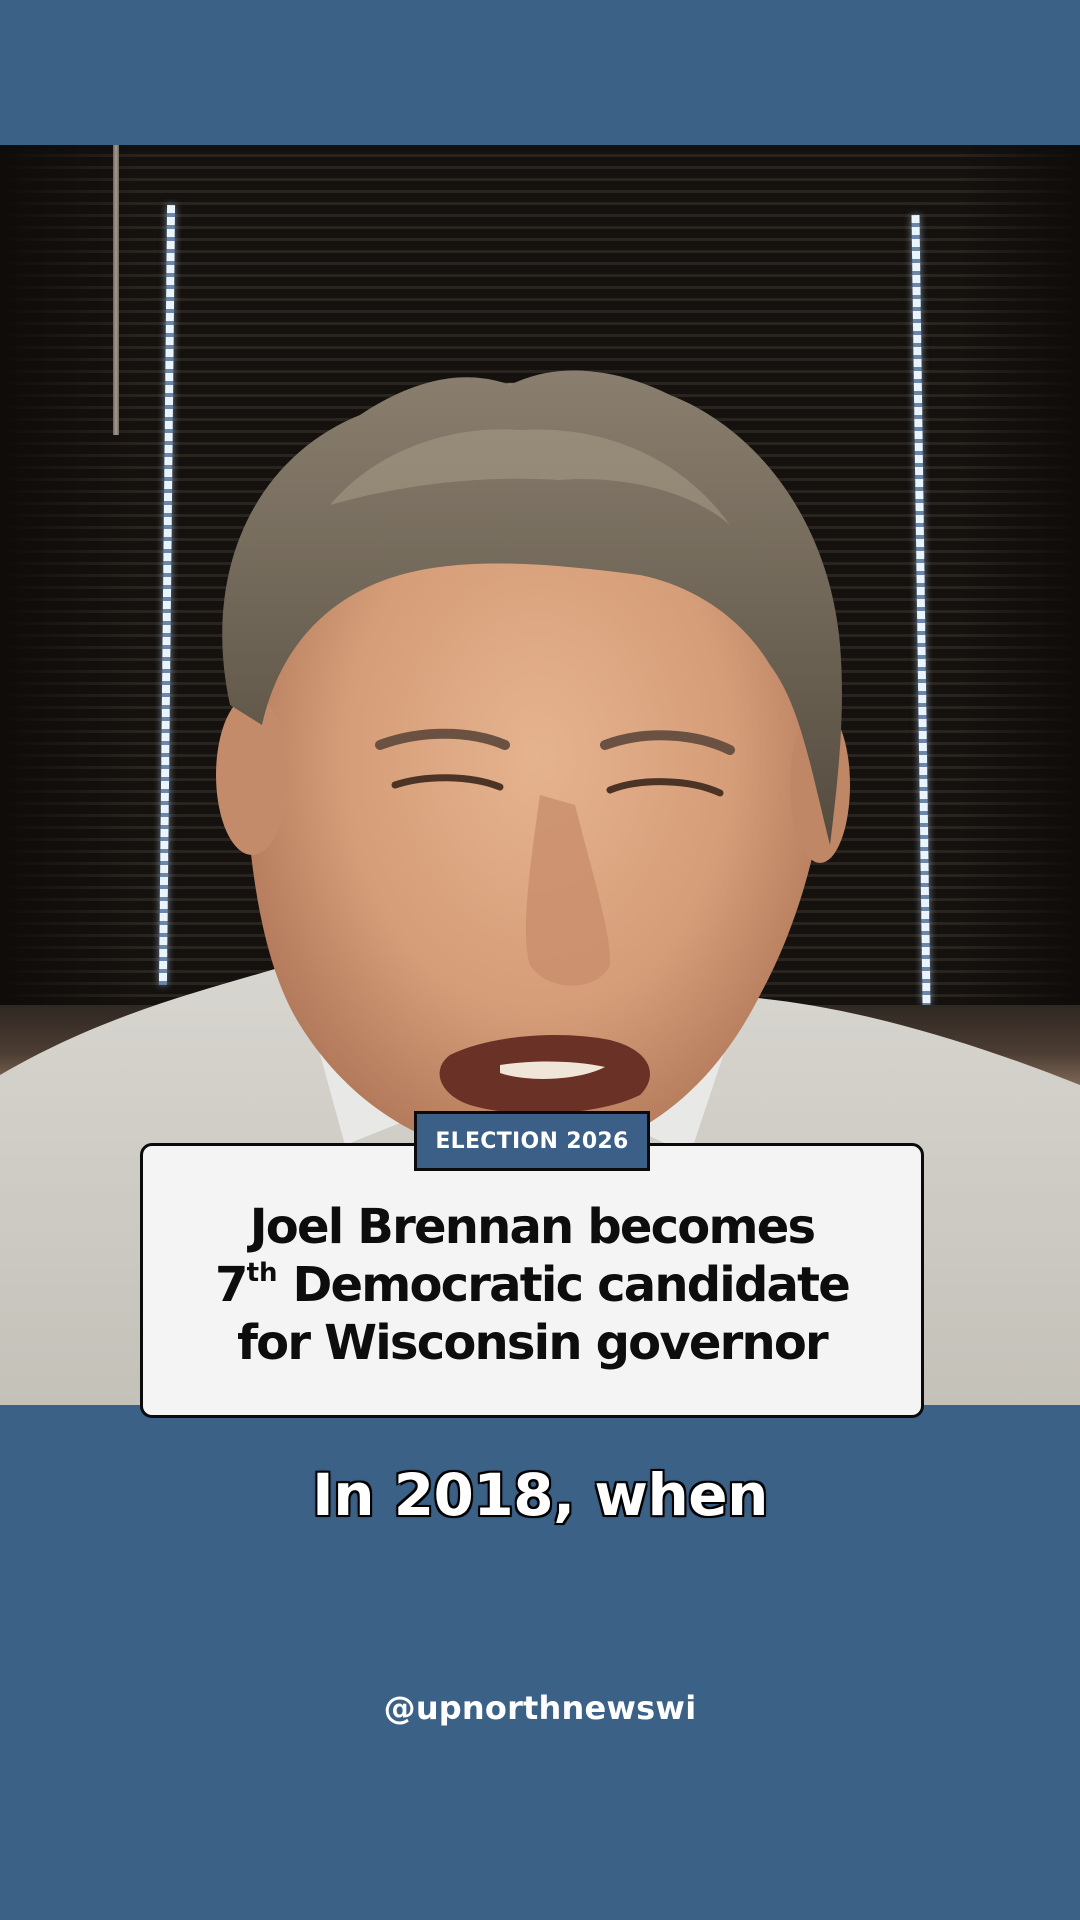  Describe the element at coordinates (532, 1141) in the screenshot. I see `election-tag: ELECTION 2026` at that location.